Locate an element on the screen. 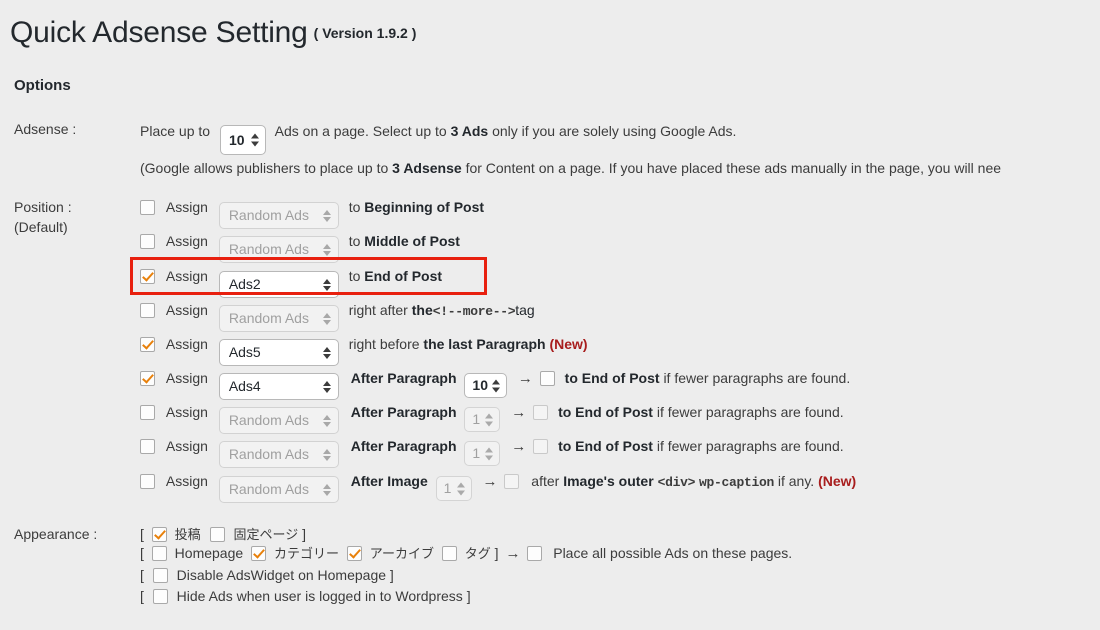 The image size is (1100, 630). disable-adswidget-label: Disable AdsWidget on Homepage is located at coordinates (281, 575).